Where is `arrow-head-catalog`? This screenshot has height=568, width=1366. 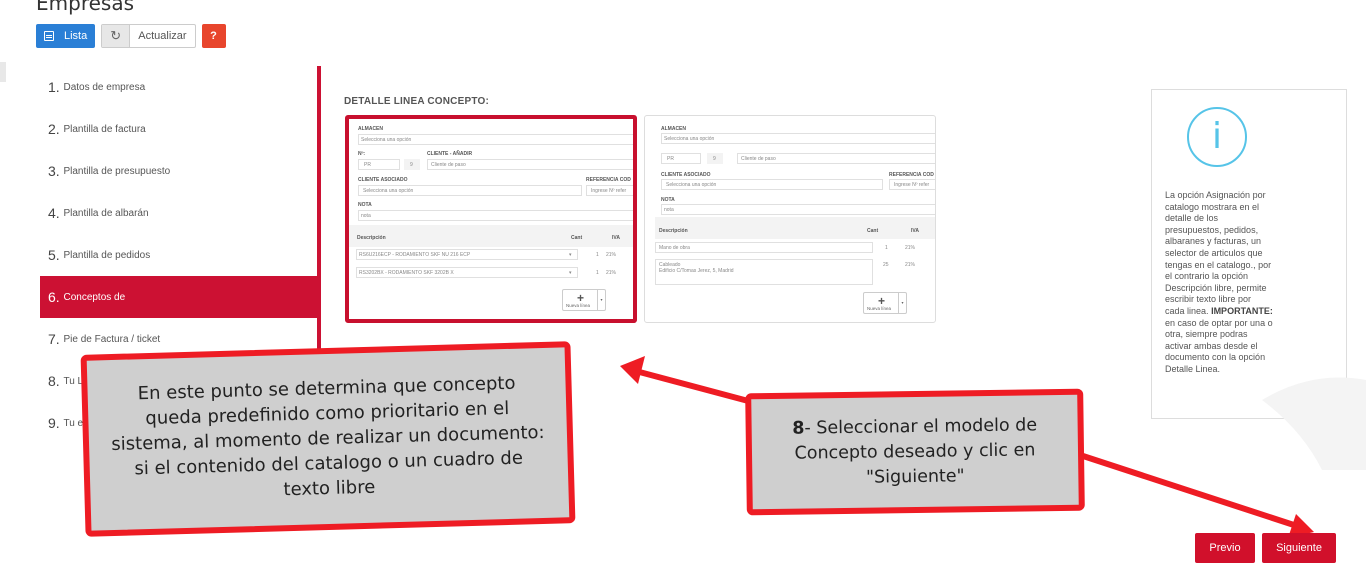 arrow-head-catalog is located at coordinates (632, 370).